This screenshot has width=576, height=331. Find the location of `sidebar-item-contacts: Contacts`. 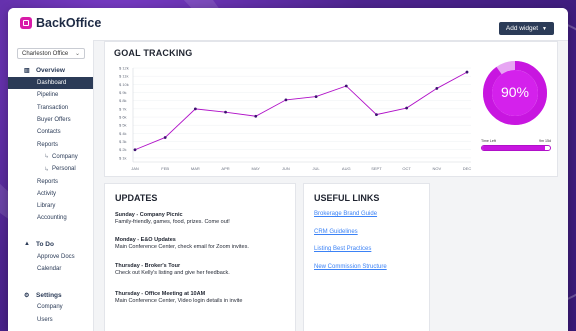

sidebar-item-contacts: Contacts is located at coordinates (50, 132).